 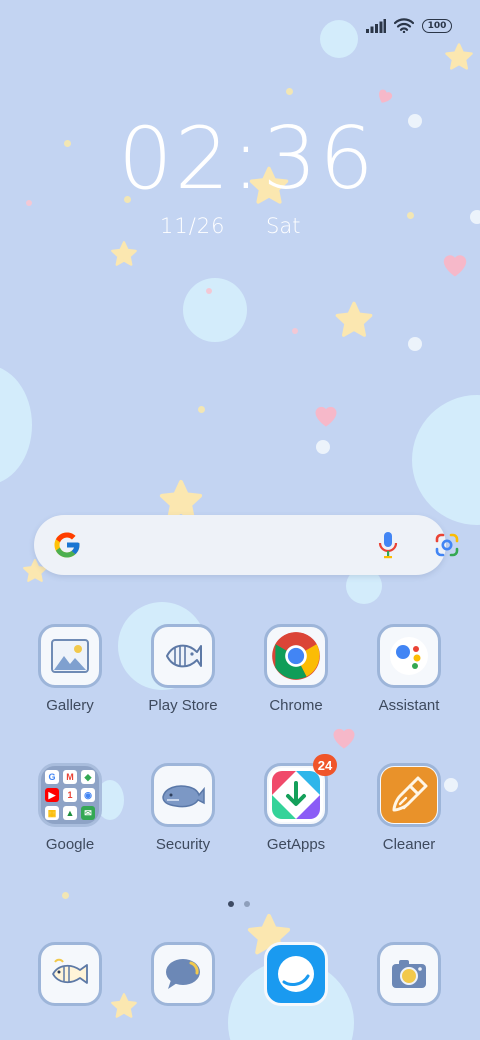 I want to click on chrome-tile, so click(x=296, y=656).